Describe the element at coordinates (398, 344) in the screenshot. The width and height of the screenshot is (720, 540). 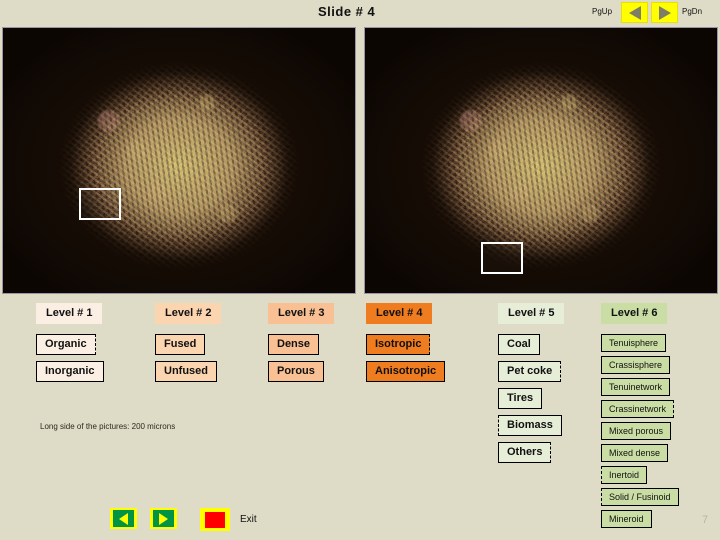
I see `classification-item-isotropic: Isotropic` at that location.